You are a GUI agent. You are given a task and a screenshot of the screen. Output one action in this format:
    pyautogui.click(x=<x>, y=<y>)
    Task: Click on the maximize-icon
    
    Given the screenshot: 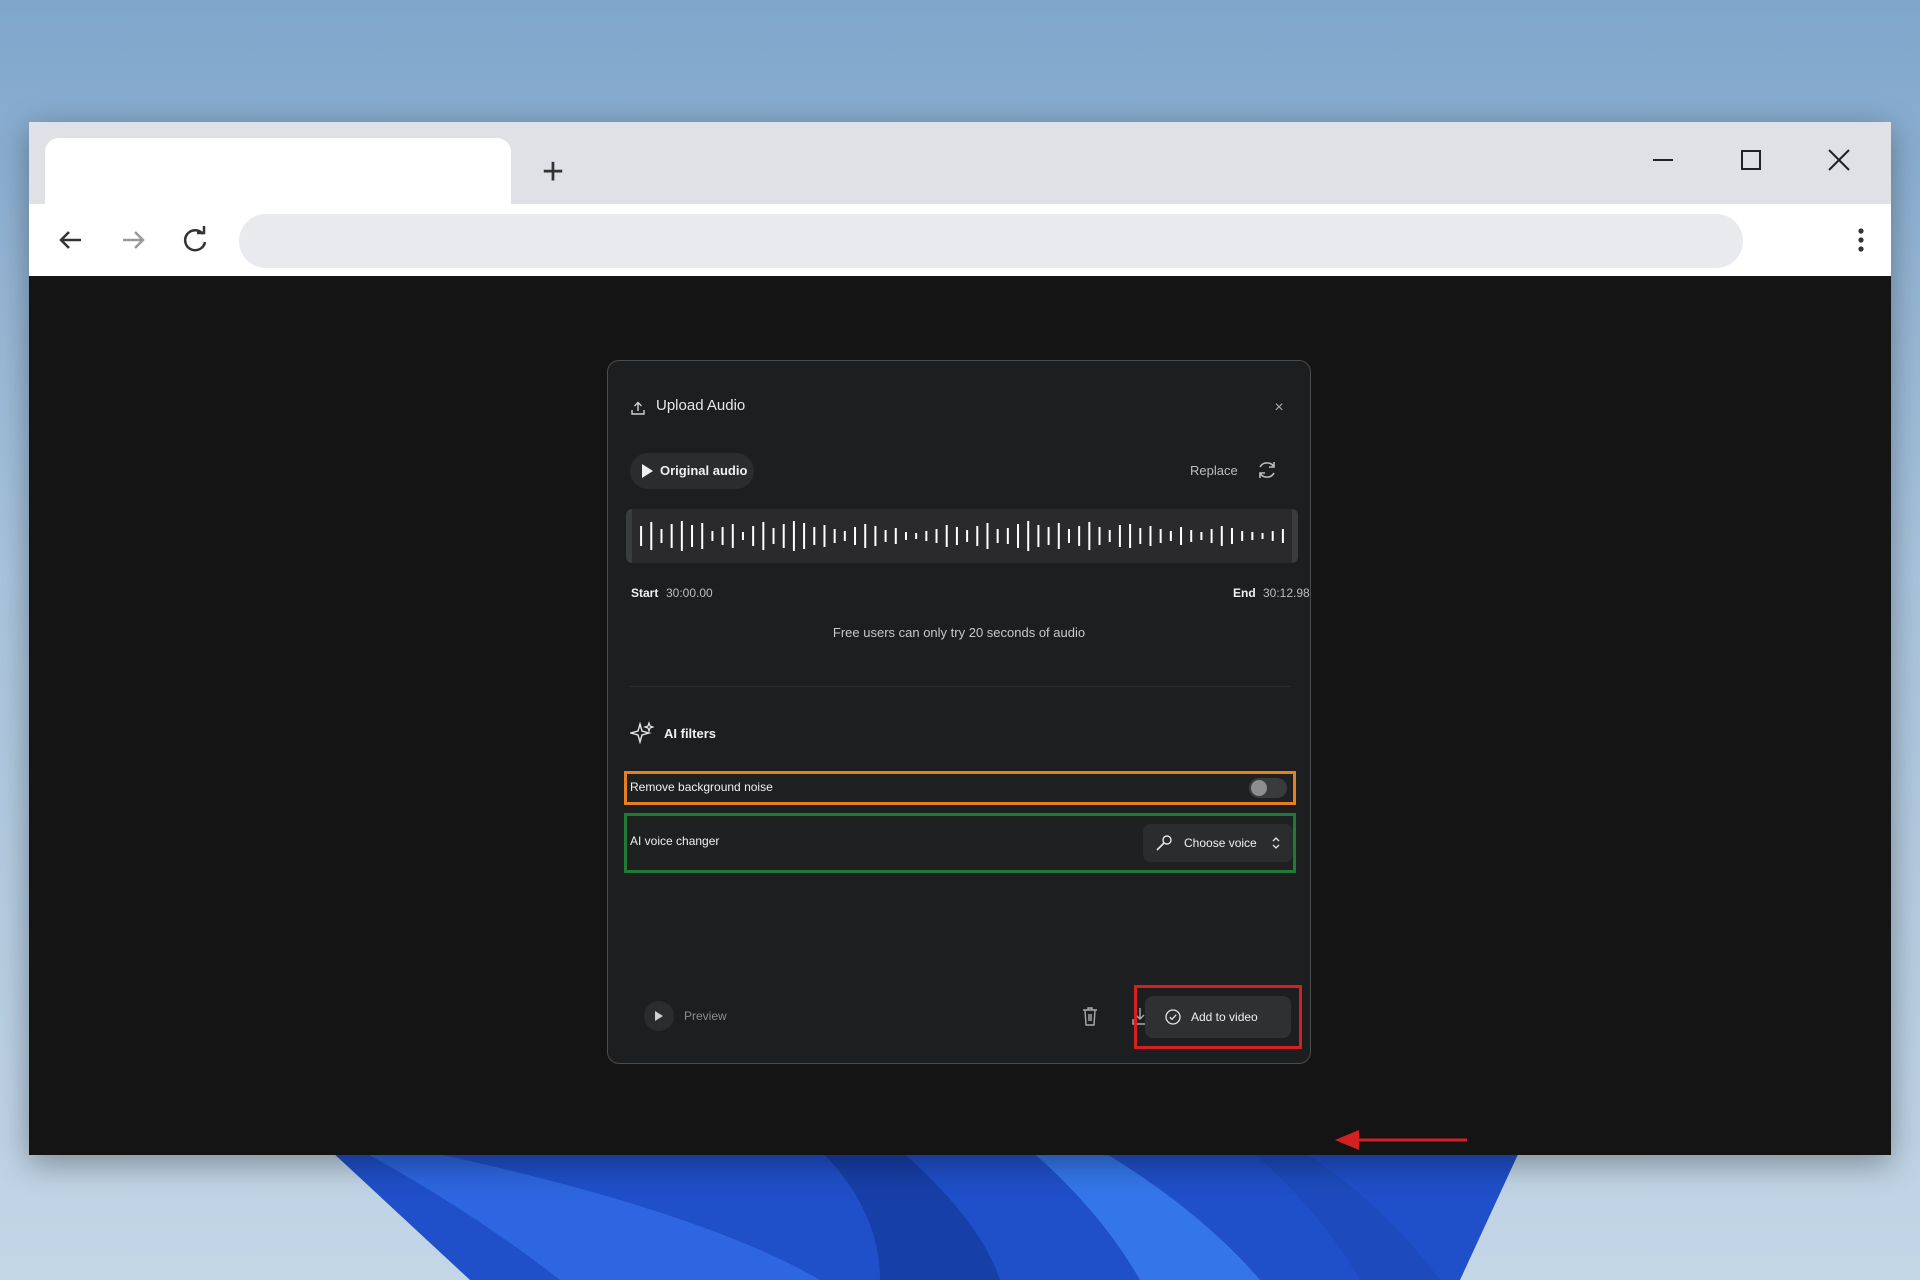 What is the action you would take?
    pyautogui.click(x=1751, y=160)
    